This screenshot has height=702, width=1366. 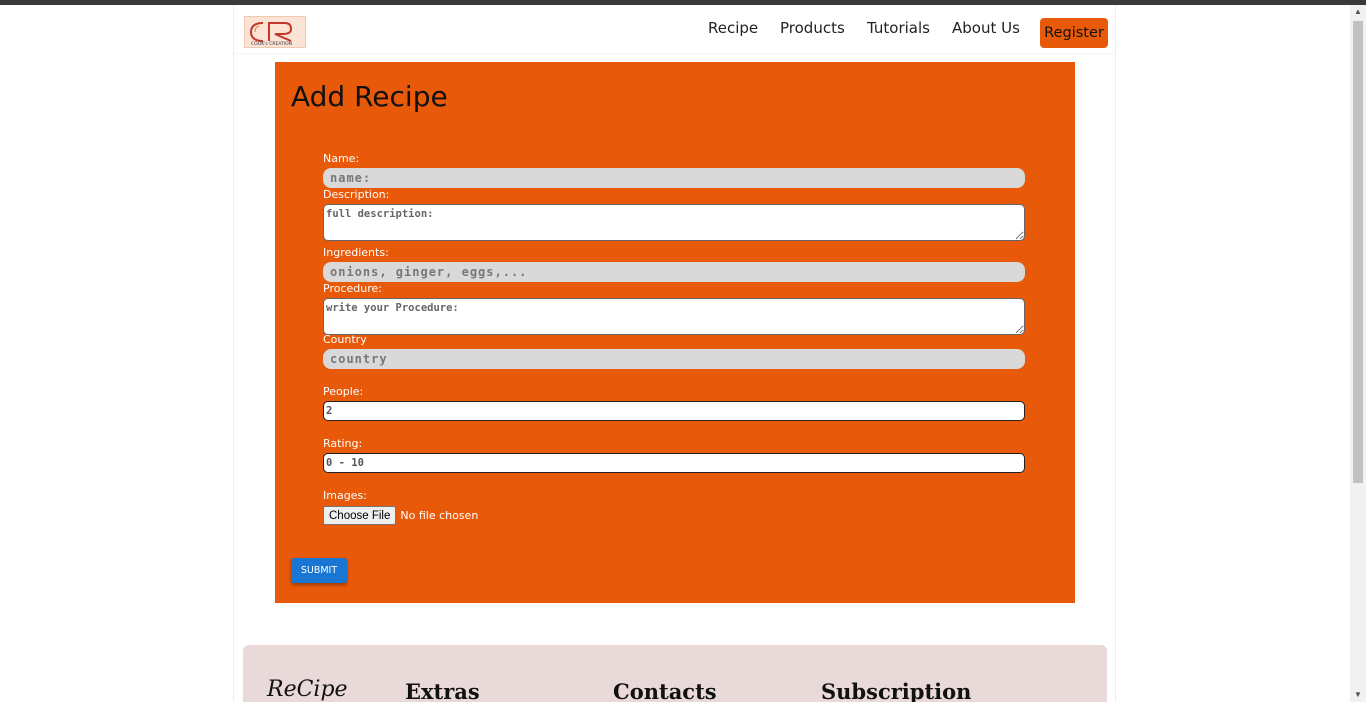 I want to click on nav-about-us: About Us, so click(x=986, y=28).